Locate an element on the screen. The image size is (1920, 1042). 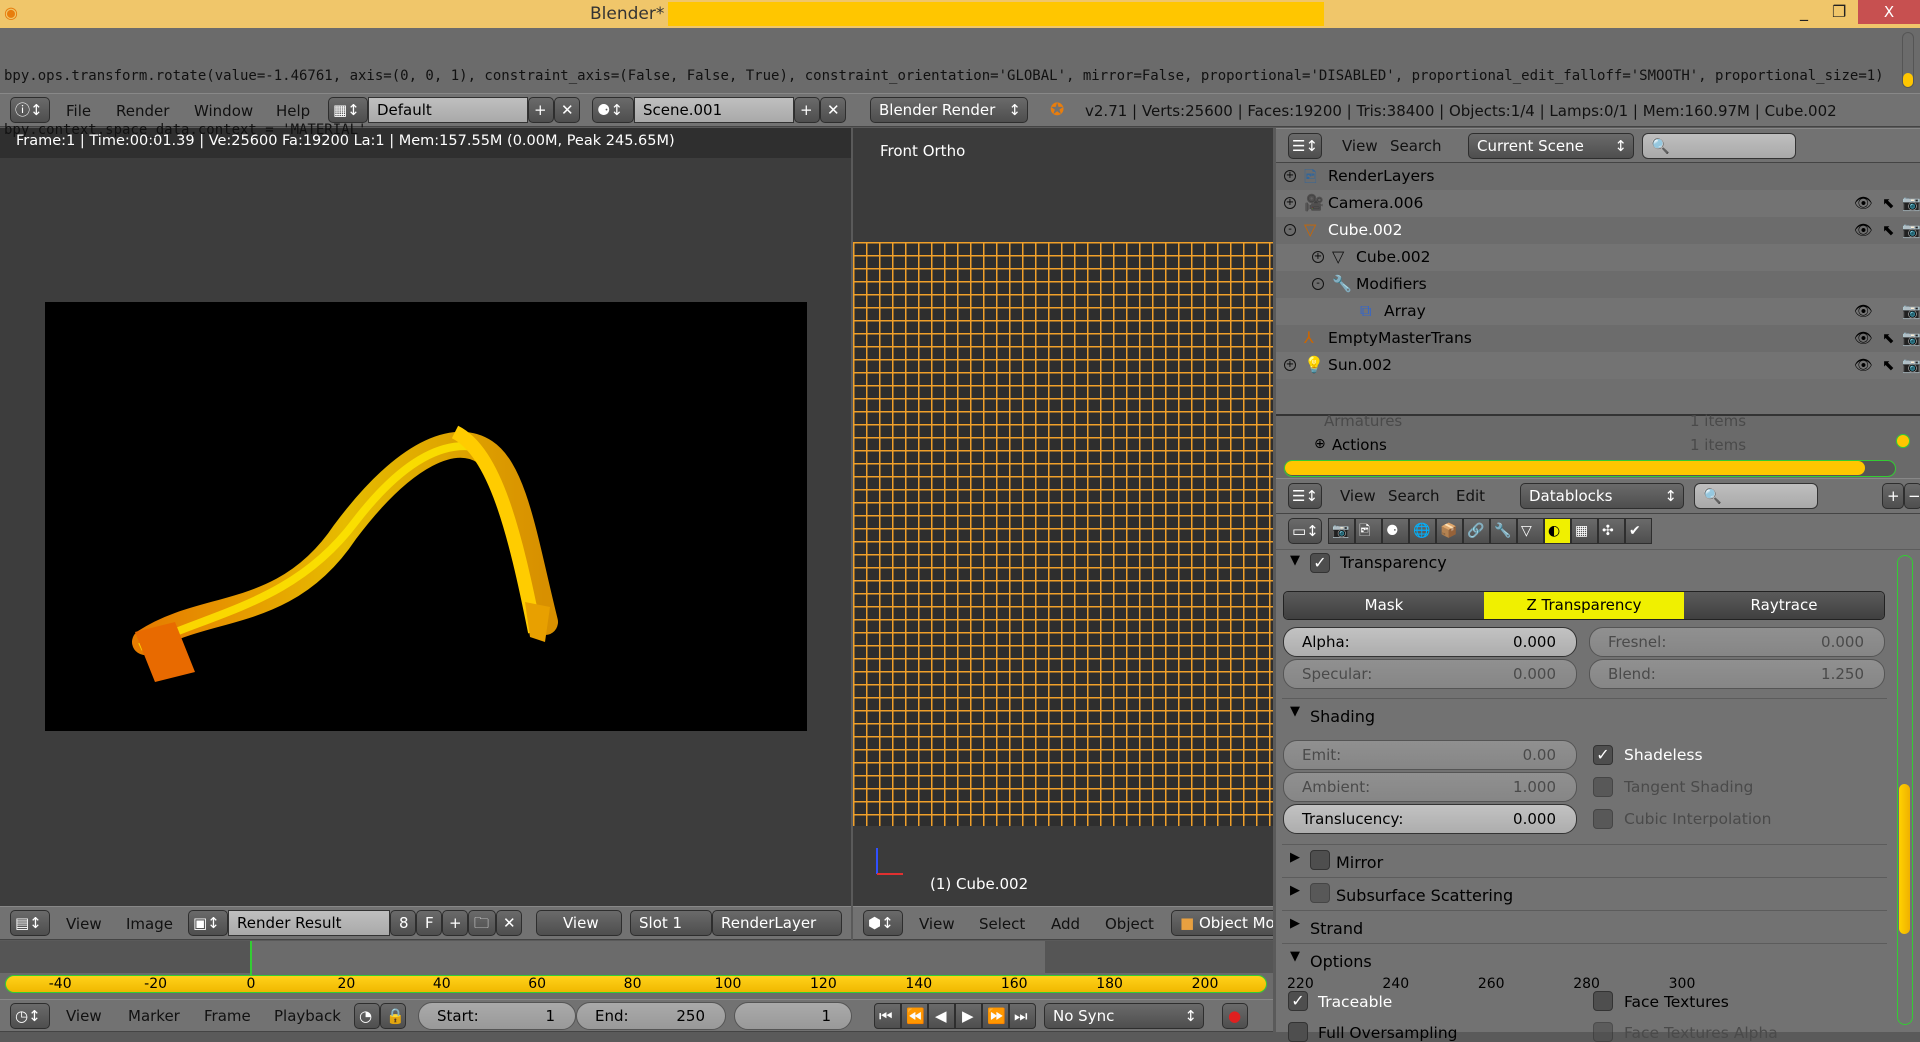
scroll-indicator is located at coordinates (1903, 441).